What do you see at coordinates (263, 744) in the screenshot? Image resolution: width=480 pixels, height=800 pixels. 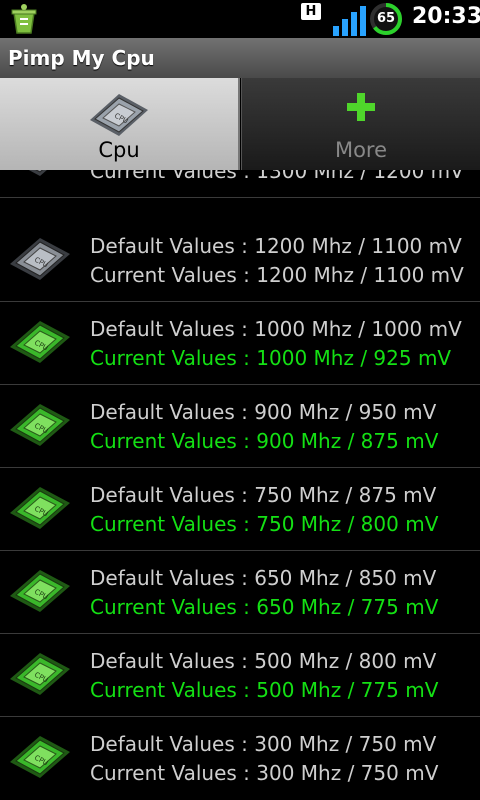 I see `default-values: Default Values : 300 Mhz / 750 mV` at bounding box center [263, 744].